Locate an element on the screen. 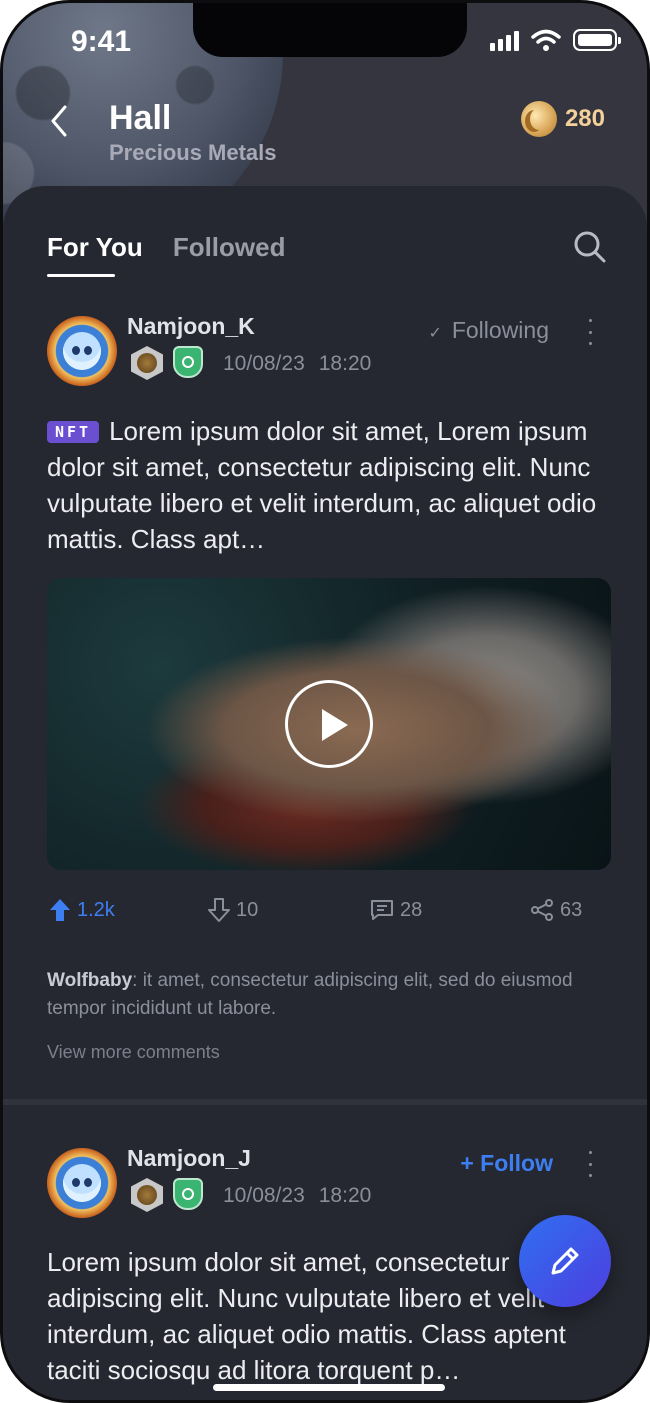  post-divider is located at coordinates (325, 1102).